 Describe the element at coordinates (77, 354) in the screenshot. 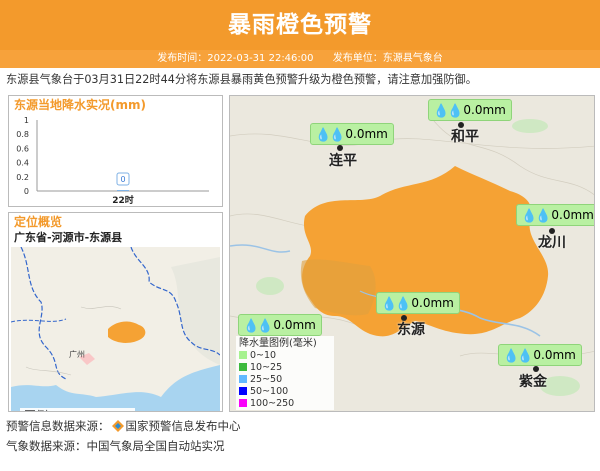

I see `minimap-label-guangzhou: 广州` at that location.